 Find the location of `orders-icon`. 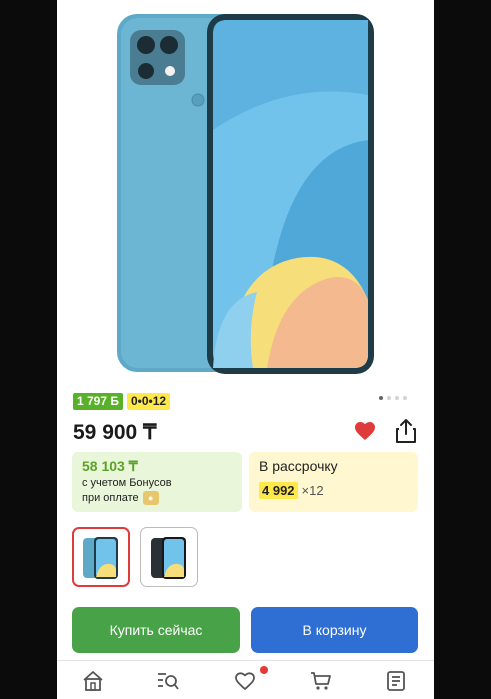

orders-icon is located at coordinates (396, 681).